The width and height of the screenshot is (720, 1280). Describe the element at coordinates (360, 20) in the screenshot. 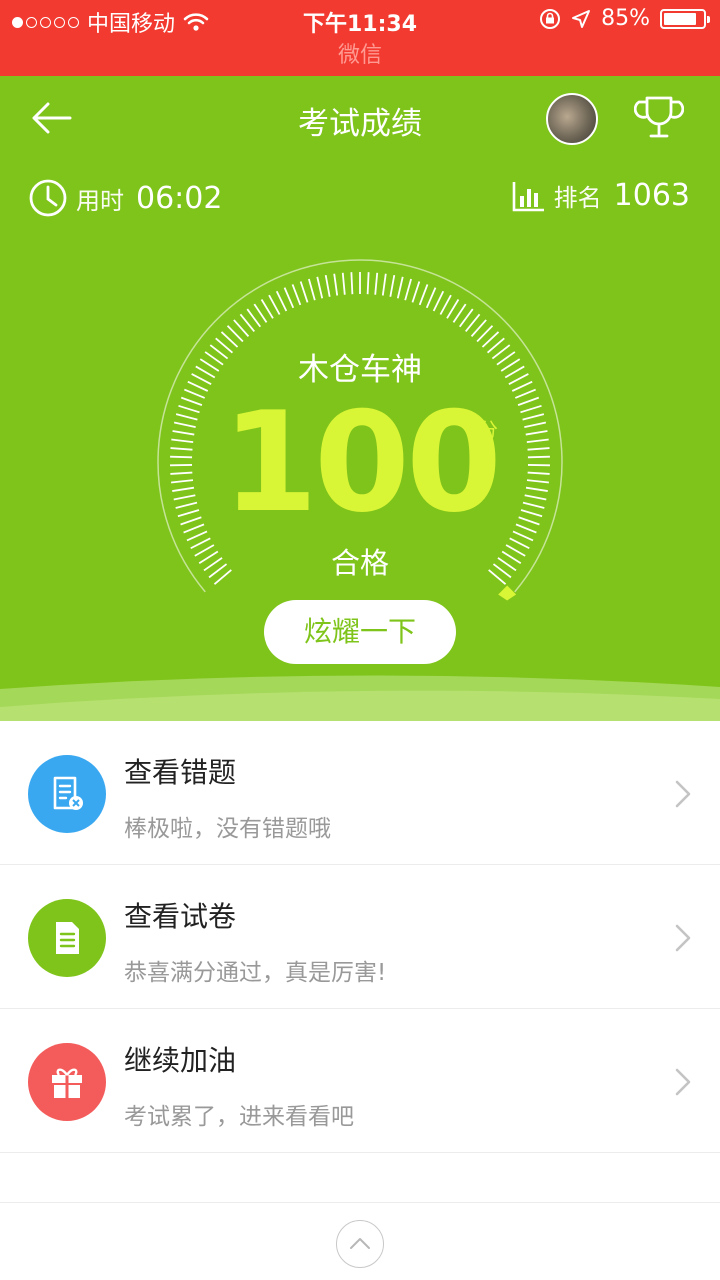

I see `status-bar: 中国移动 下午11:34 85%` at that location.